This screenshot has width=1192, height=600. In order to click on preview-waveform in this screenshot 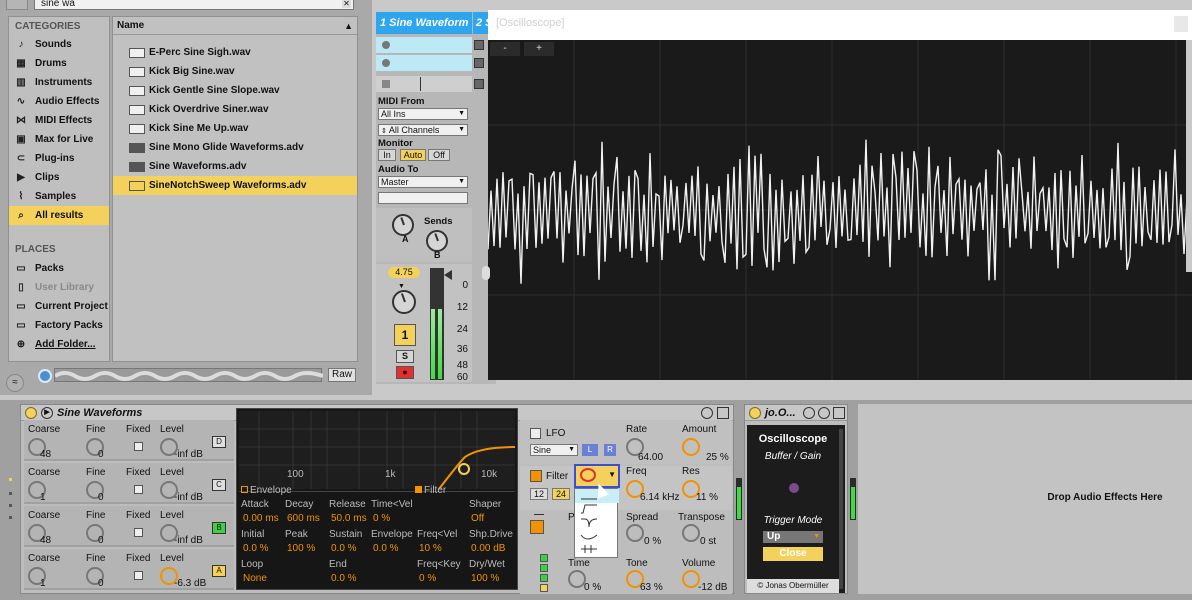, I will do `click(188, 375)`.